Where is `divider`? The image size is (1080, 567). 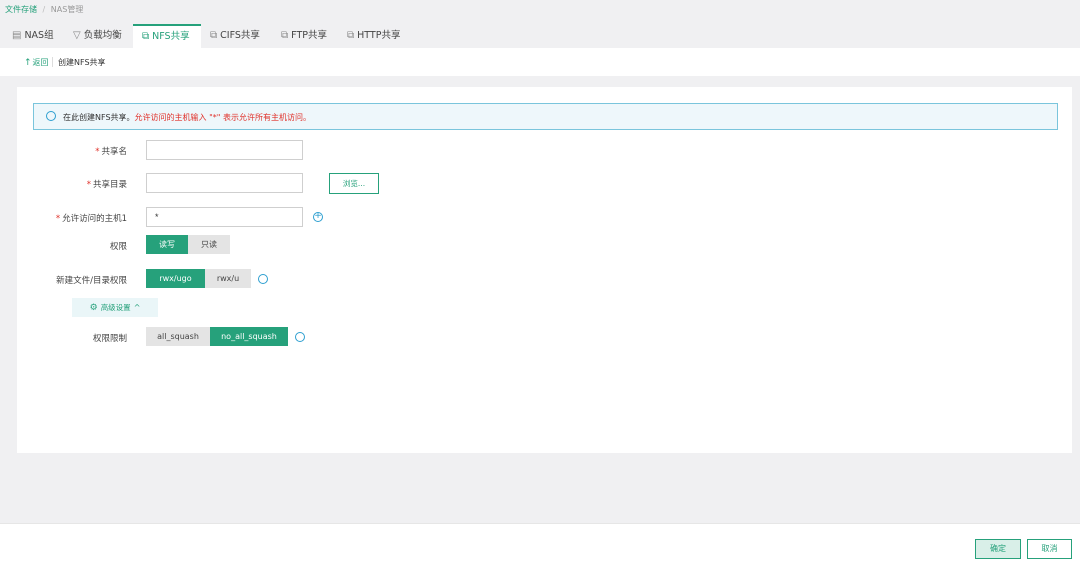 divider is located at coordinates (52, 62).